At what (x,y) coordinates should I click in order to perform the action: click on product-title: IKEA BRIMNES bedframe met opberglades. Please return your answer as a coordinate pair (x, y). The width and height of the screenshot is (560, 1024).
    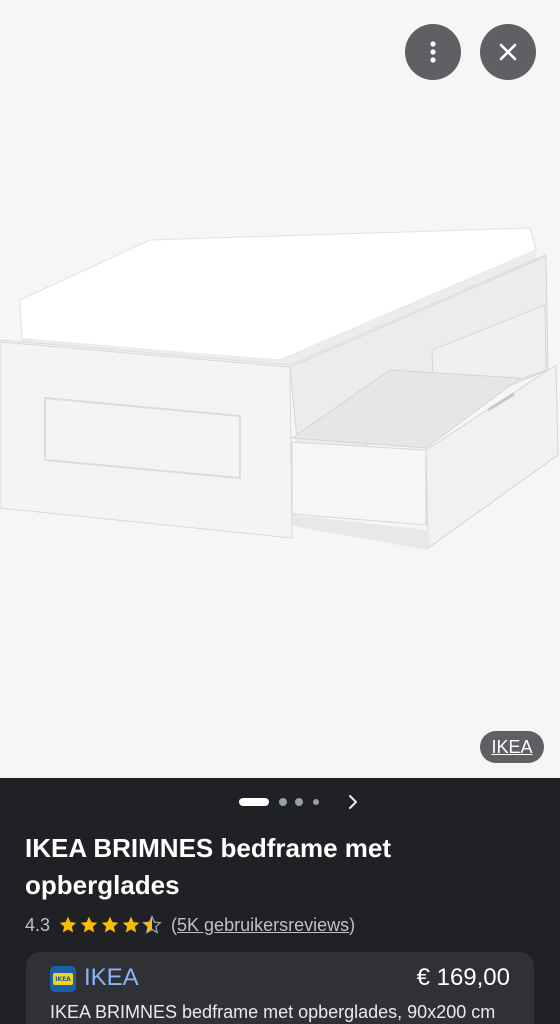
    Looking at the image, I should click on (275, 867).